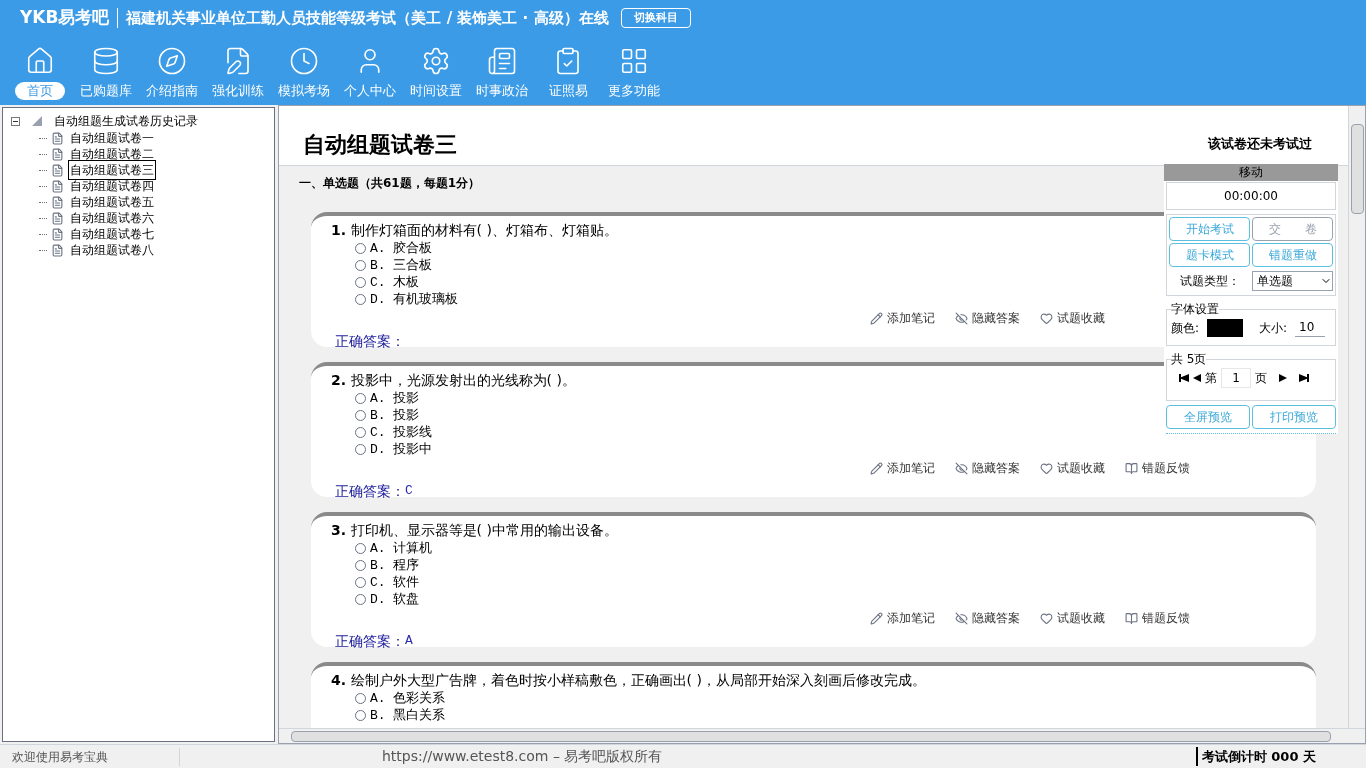  I want to click on tree-item: 自动组题试卷四, so click(112, 186).